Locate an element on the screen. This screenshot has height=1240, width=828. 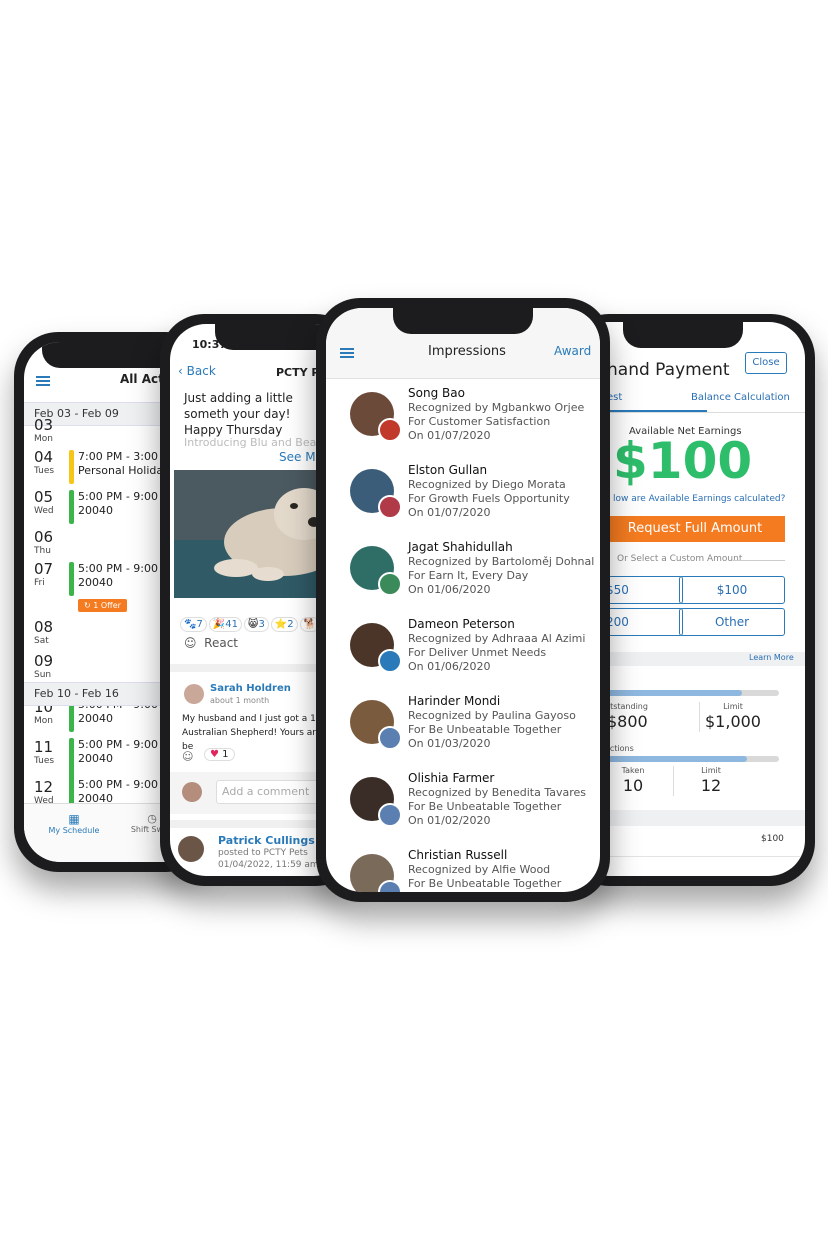
impression-on: On 01/07/2020 is located at coordinates (449, 435).